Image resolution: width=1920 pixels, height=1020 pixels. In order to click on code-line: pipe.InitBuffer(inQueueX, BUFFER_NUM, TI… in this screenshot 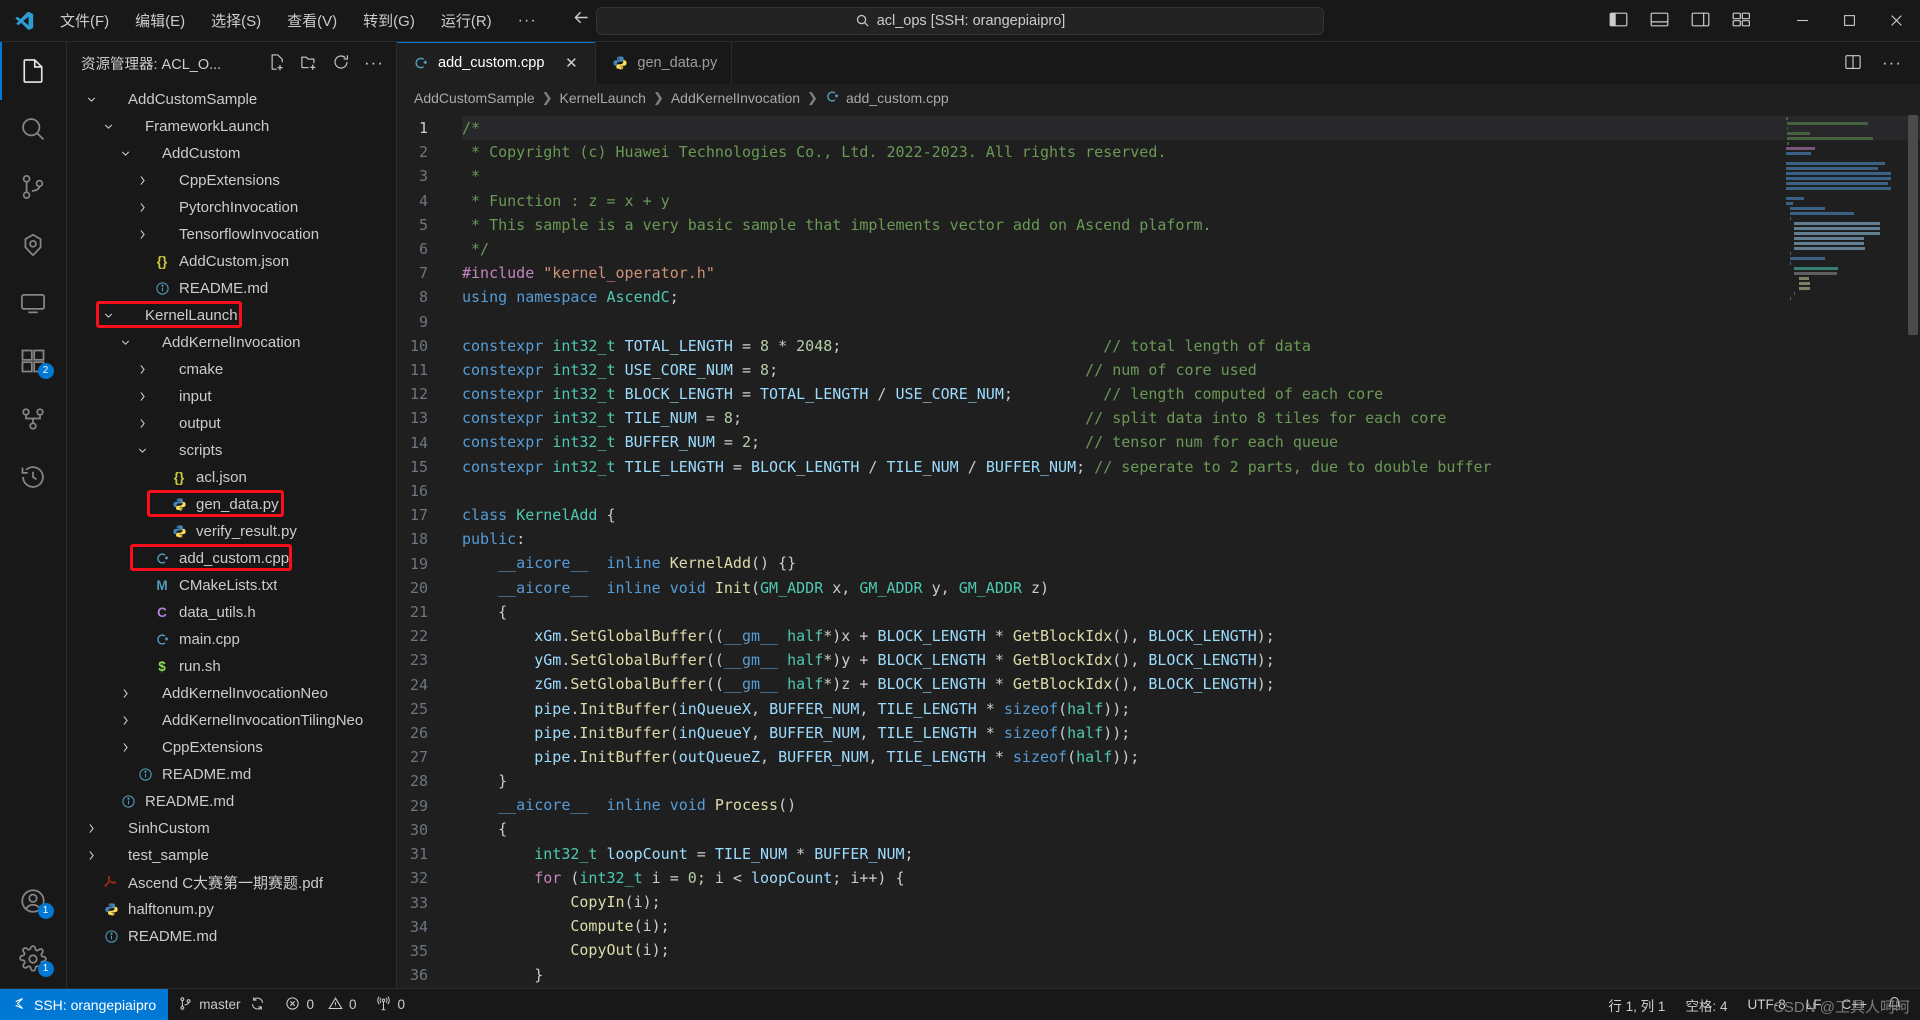, I will do `click(1191, 709)`.